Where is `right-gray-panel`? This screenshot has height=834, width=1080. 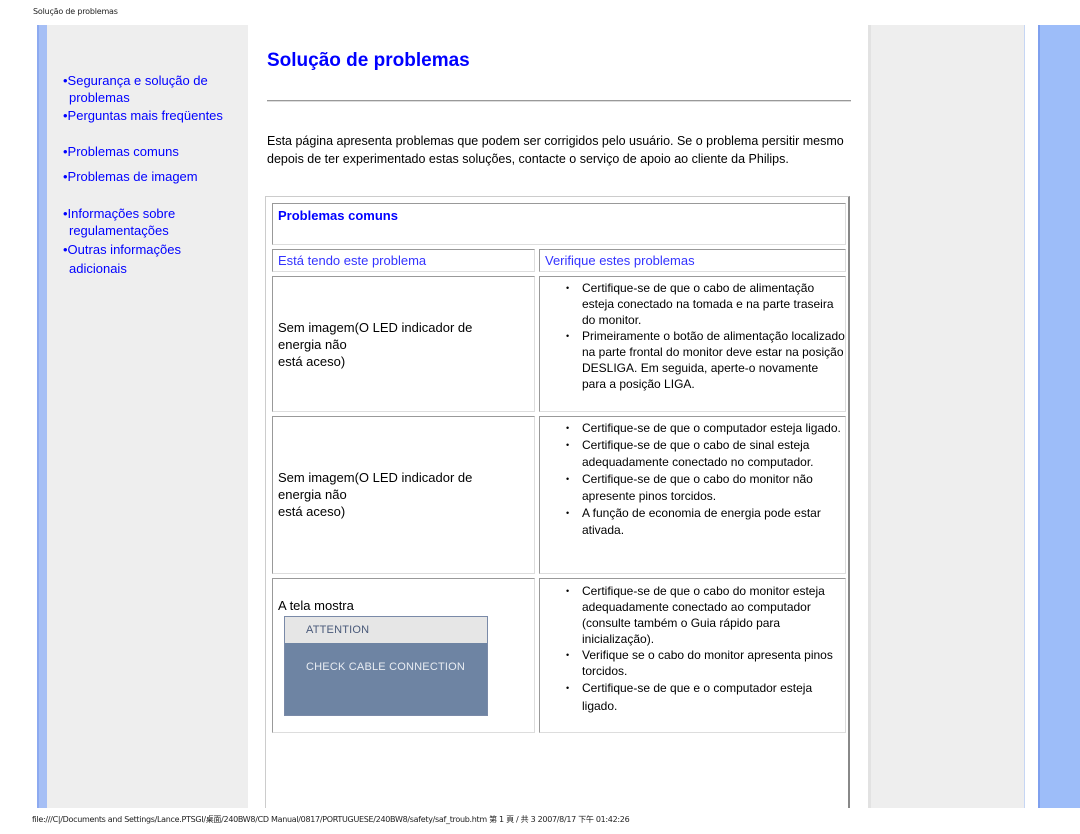
right-gray-panel is located at coordinates (946, 416).